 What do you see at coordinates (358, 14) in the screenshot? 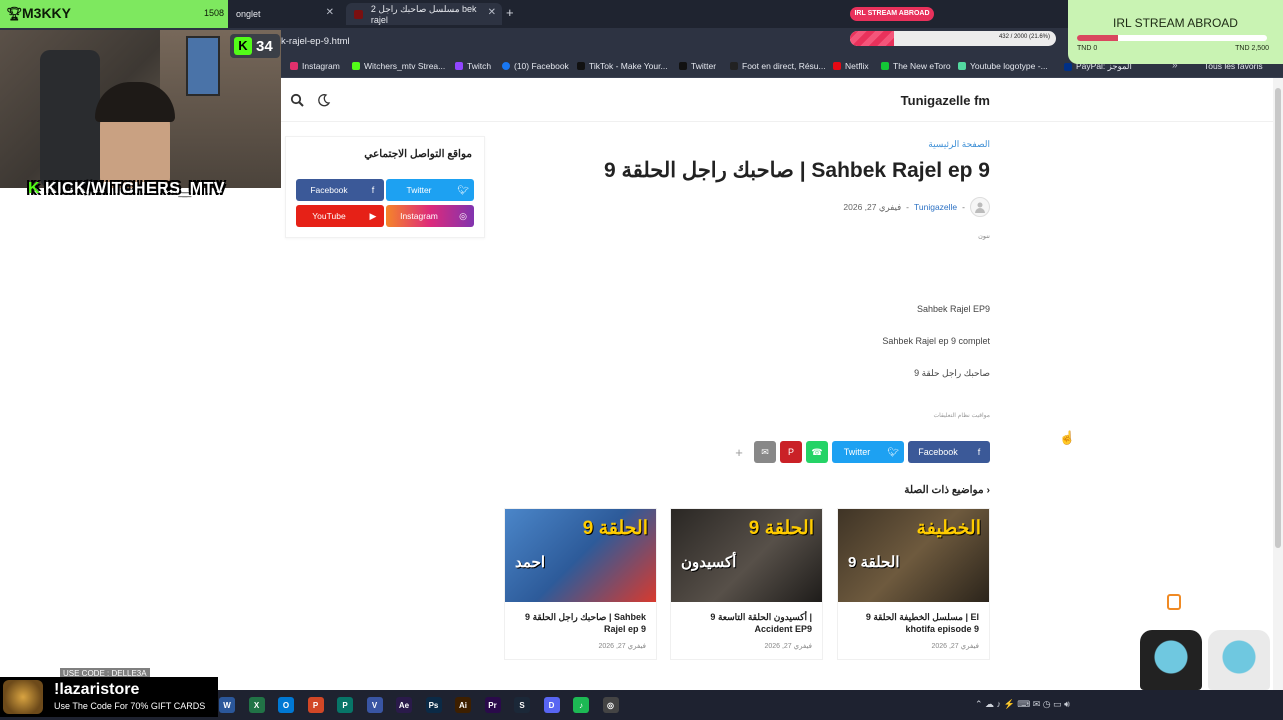
I see `favicon-icon` at bounding box center [358, 14].